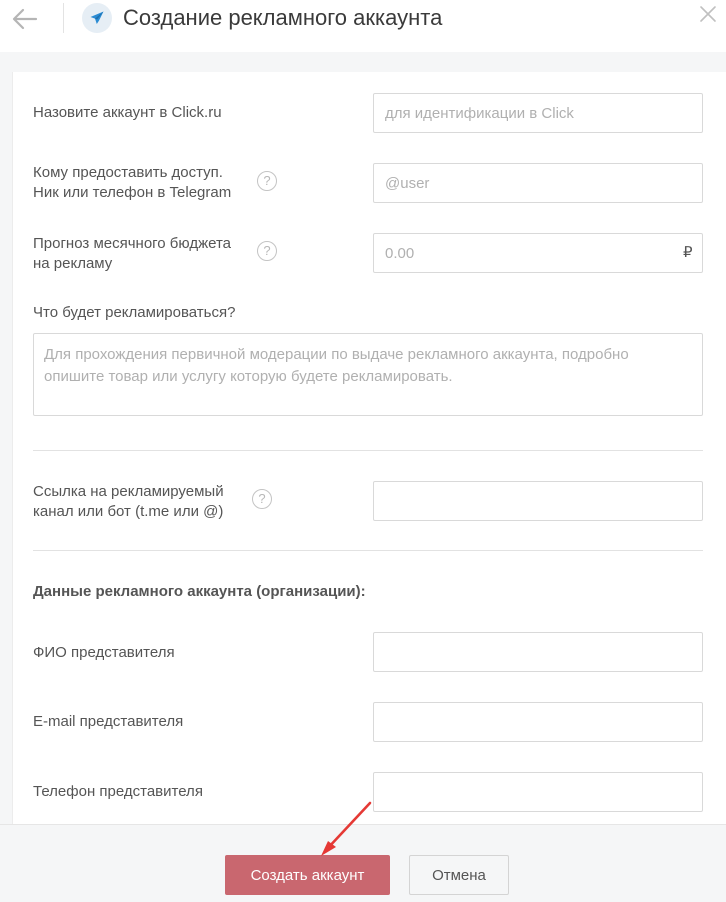  Describe the element at coordinates (73, 263) in the screenshot. I see `budget-label-line2: на рекламу` at that location.